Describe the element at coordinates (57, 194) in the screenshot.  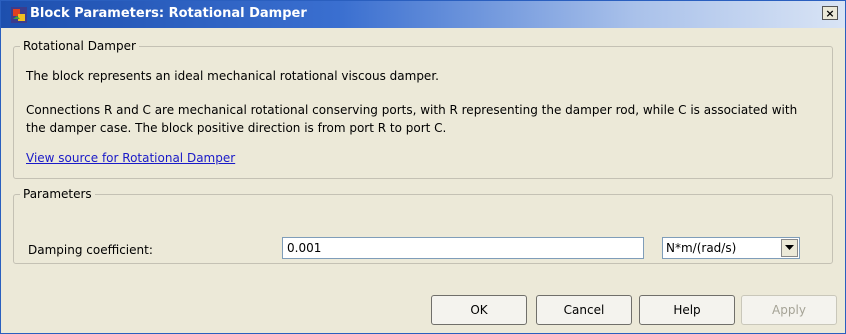
I see `parameters-group-legend: Parameters` at that location.